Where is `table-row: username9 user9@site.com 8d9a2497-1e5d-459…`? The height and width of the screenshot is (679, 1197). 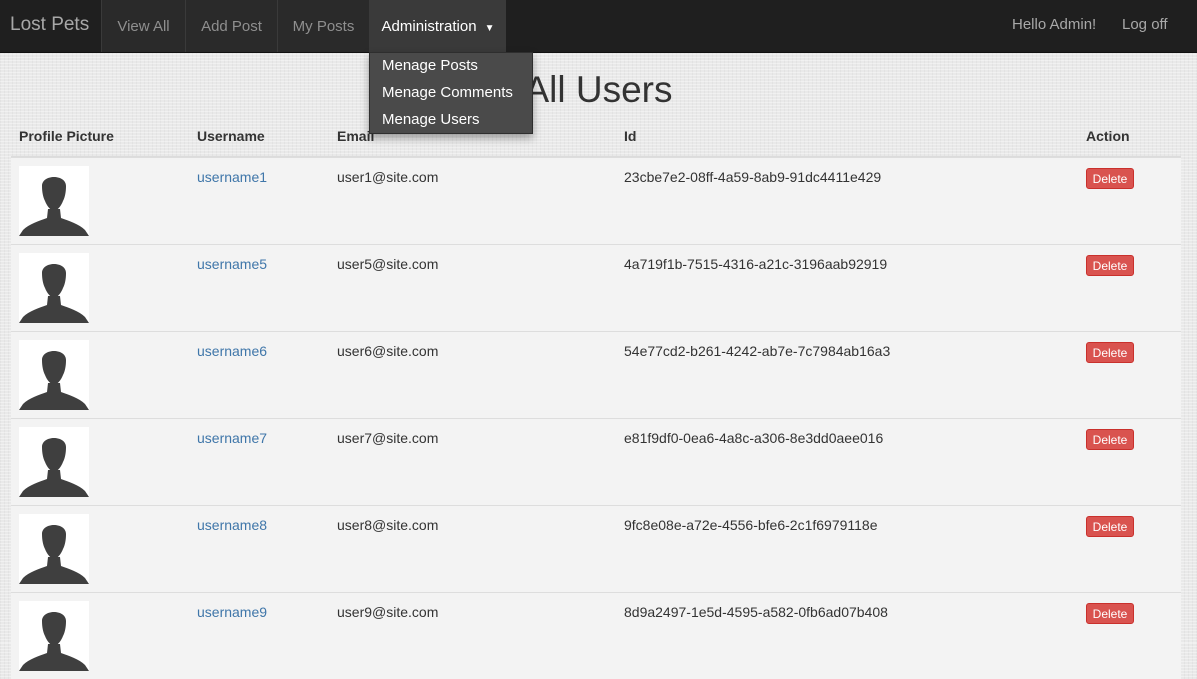 table-row: username9 user9@site.com 8d9a2497-1e5d-459… is located at coordinates (596, 635).